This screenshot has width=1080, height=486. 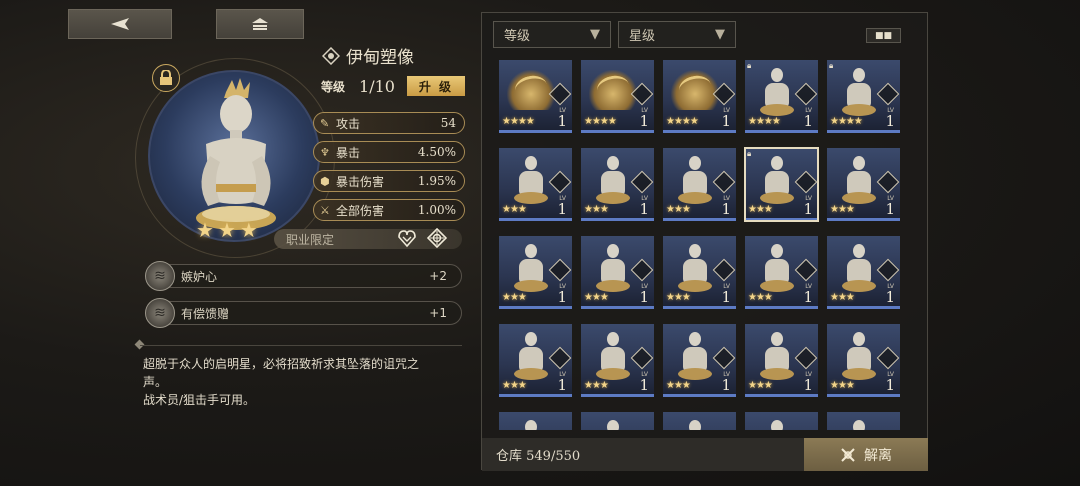 I want to click on inventory-card: 🔒︎ LV 1 ★★★, so click(x=781, y=184).